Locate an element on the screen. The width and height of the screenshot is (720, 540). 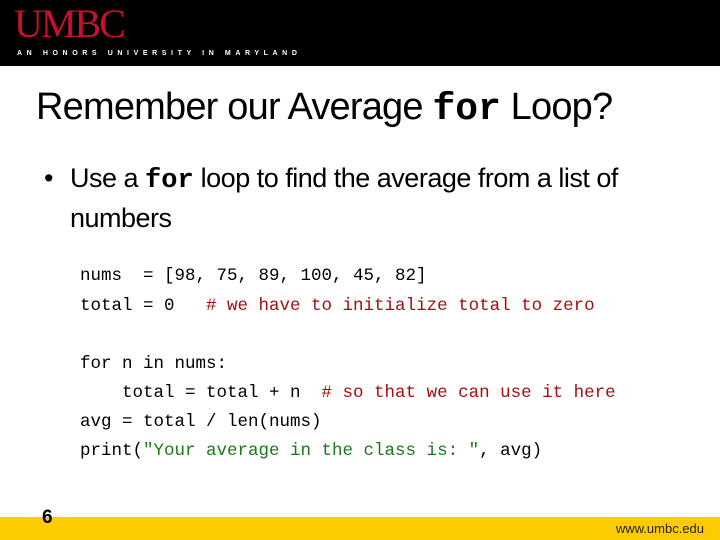
slide-title: Remember our Average for Loop? is located at coordinates (324, 108).